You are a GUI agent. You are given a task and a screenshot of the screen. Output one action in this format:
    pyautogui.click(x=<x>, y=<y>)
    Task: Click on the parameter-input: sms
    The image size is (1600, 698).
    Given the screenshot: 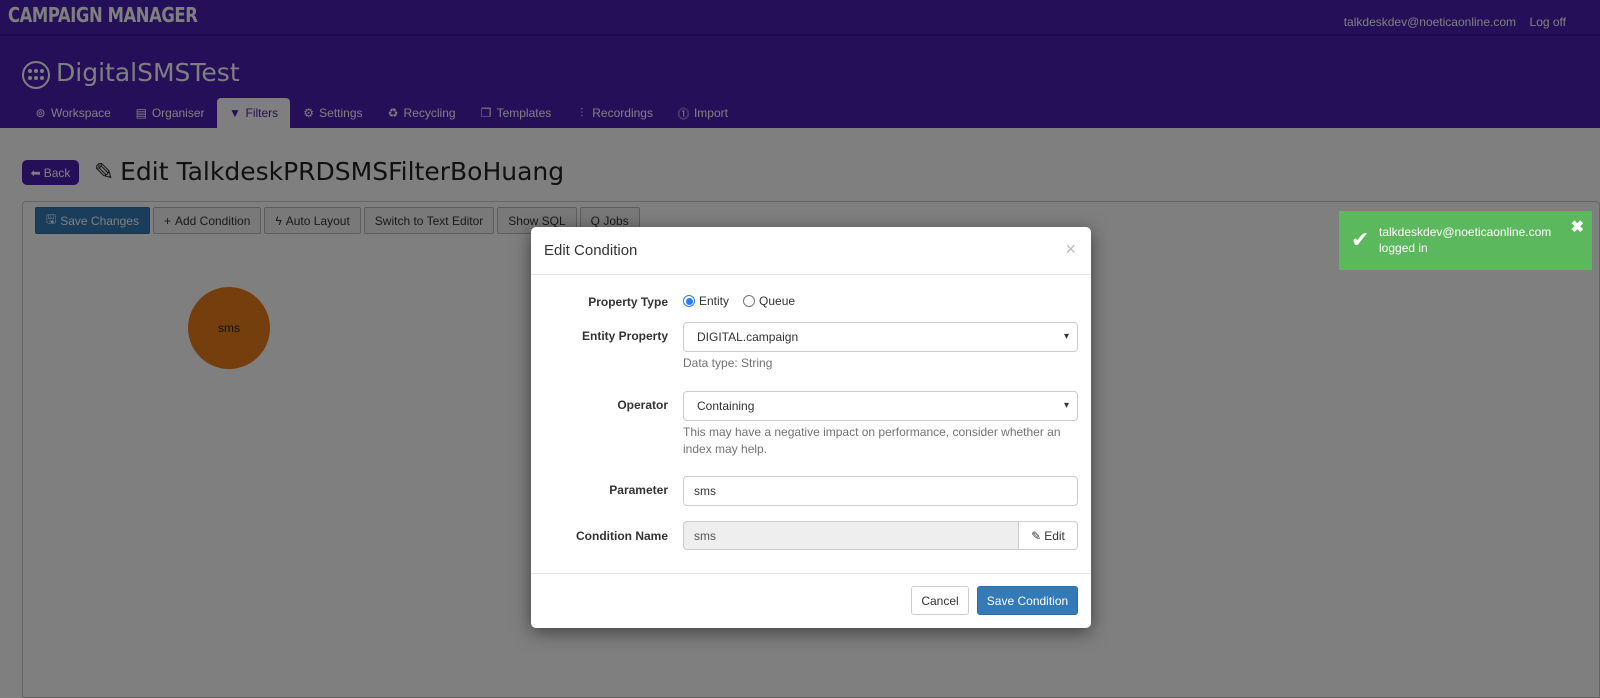 What is the action you would take?
    pyautogui.click(x=880, y=491)
    